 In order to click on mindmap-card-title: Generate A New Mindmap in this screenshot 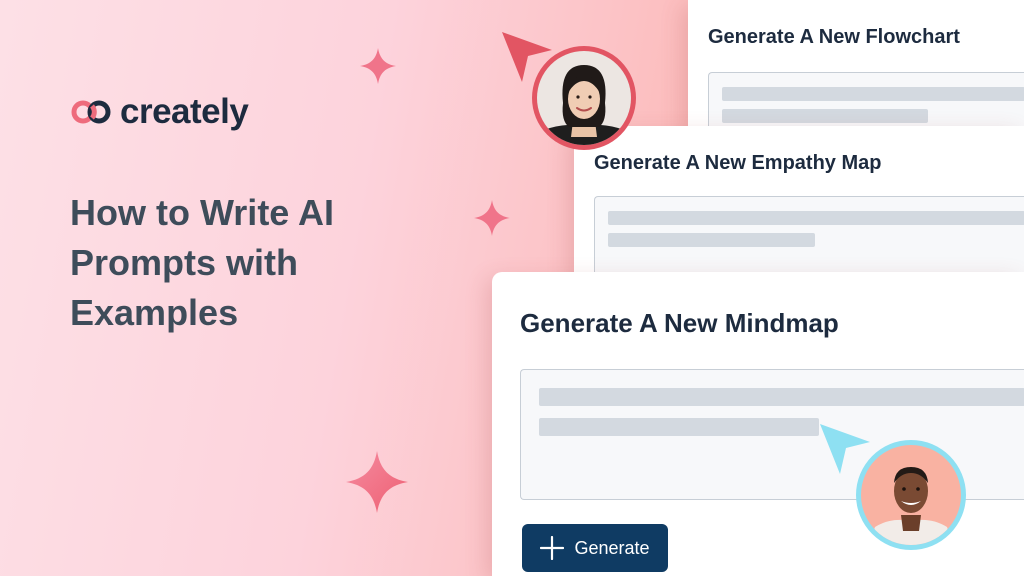, I will do `click(679, 323)`.